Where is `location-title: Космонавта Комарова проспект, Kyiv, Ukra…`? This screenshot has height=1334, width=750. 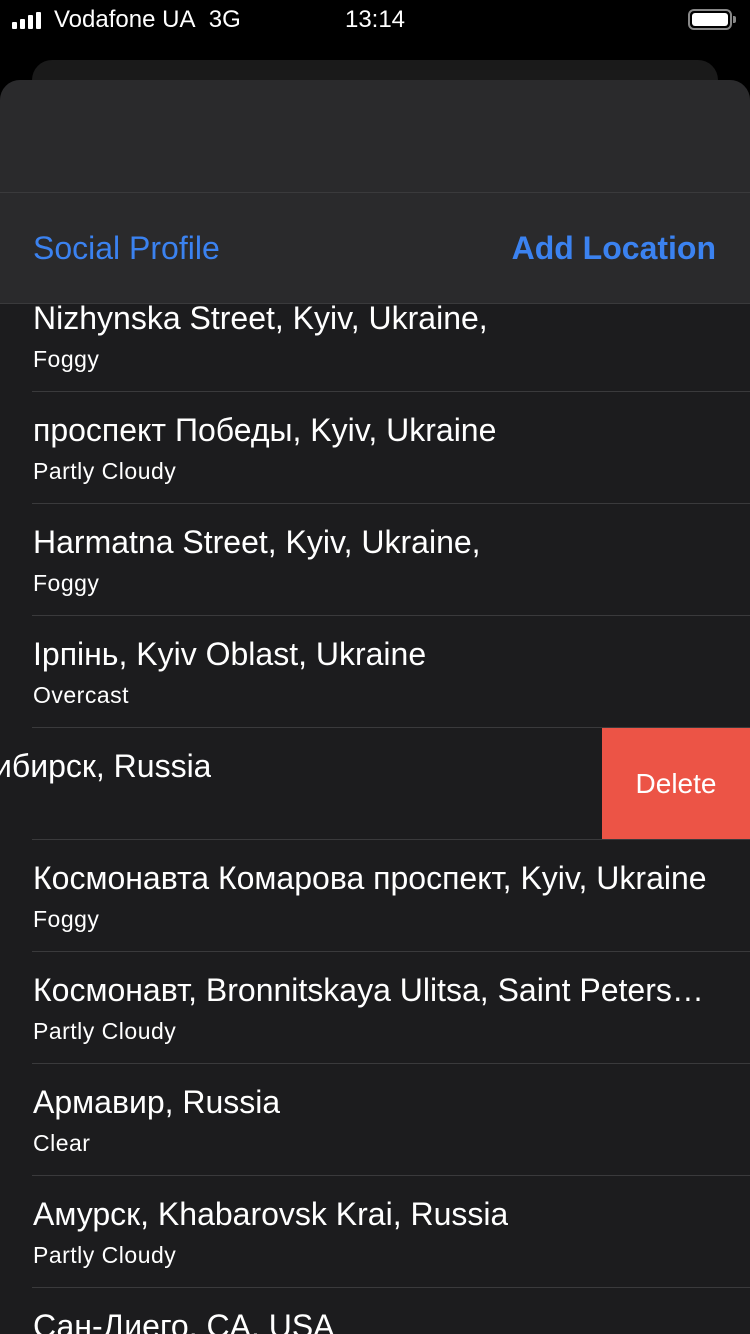
location-title: Космонавта Комарова проспект, Kyiv, Ukra… is located at coordinates (370, 878).